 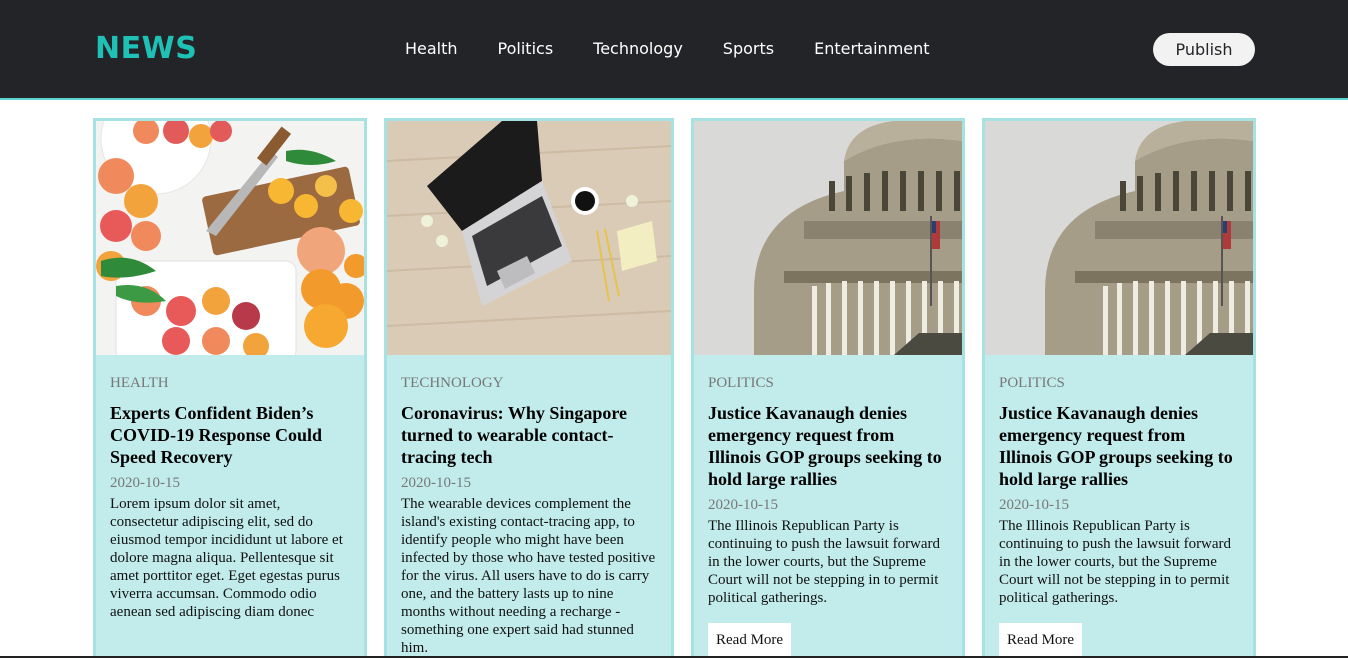 What do you see at coordinates (529, 238) in the screenshot?
I see `laptop-desk-image` at bounding box center [529, 238].